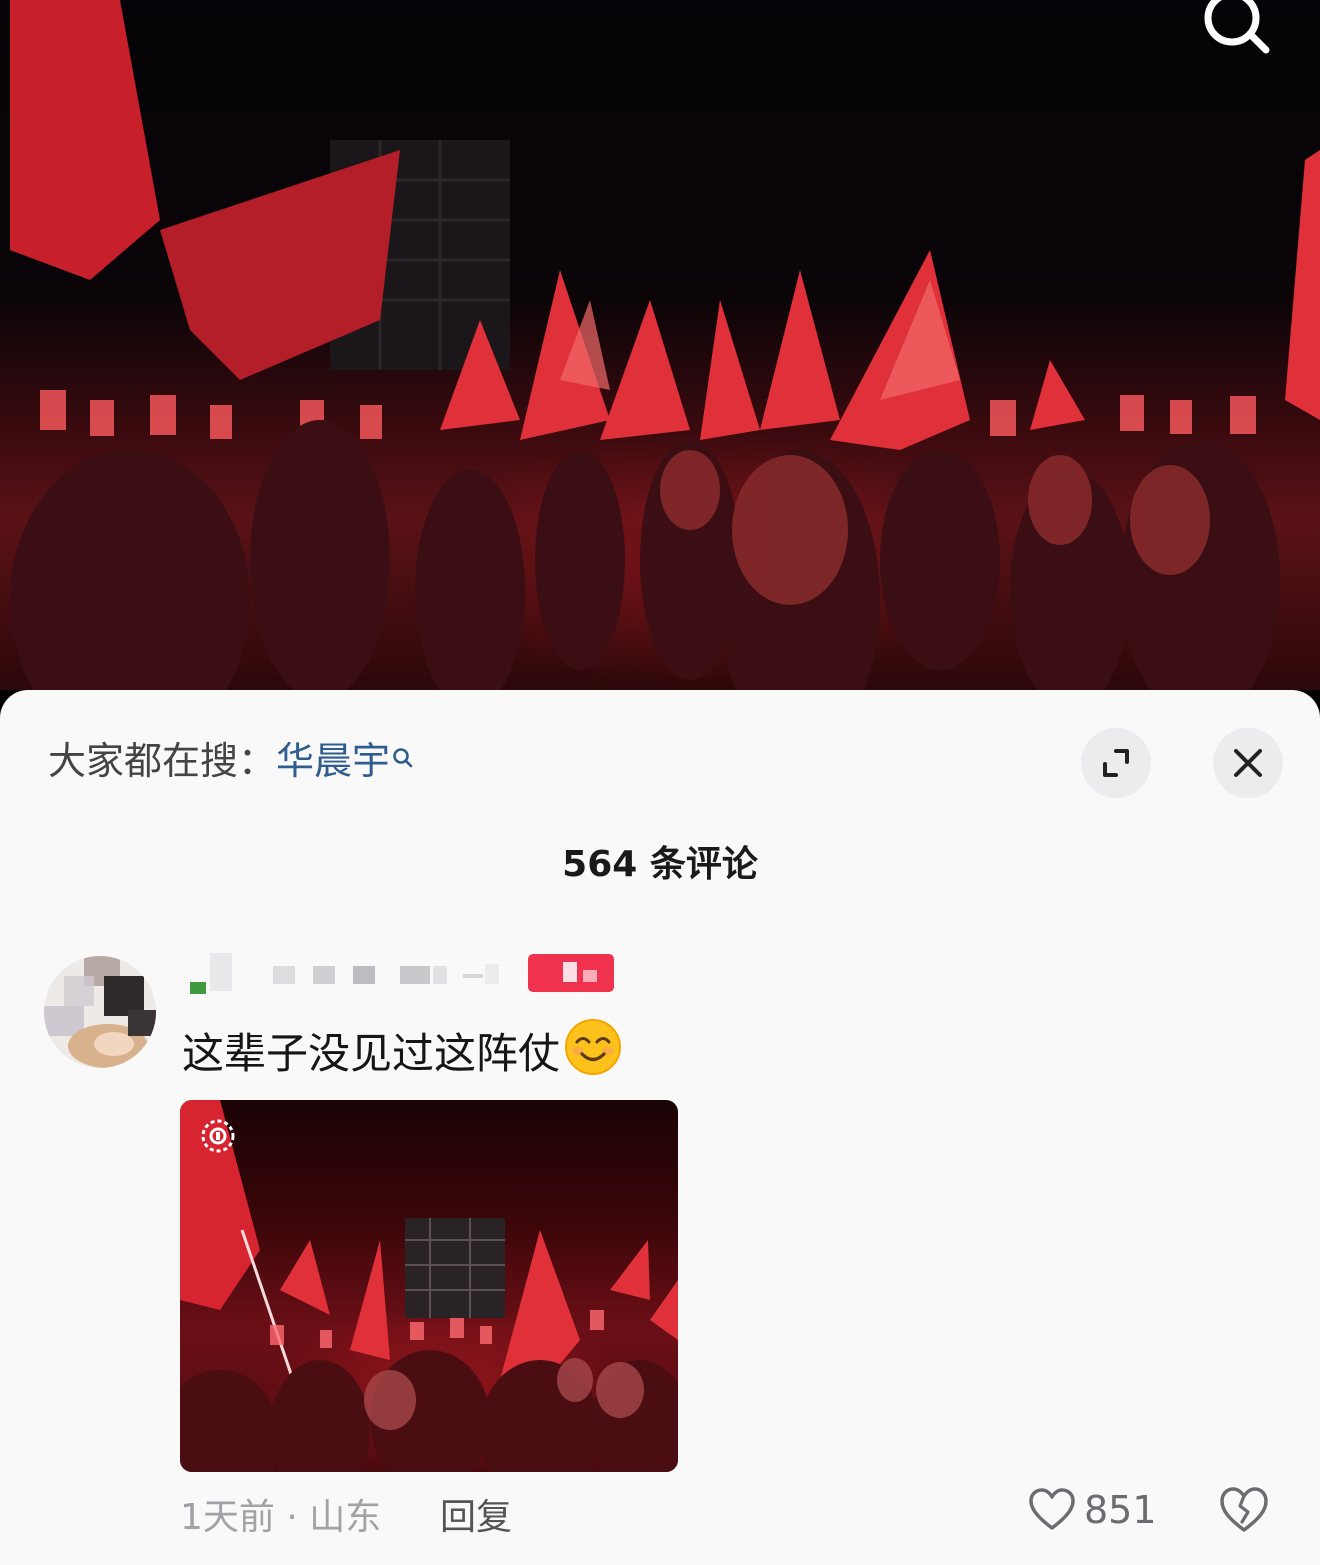 The height and width of the screenshot is (1565, 1320). Describe the element at coordinates (162, 761) in the screenshot. I see `trending-prefix: 大家都在搜：` at that location.